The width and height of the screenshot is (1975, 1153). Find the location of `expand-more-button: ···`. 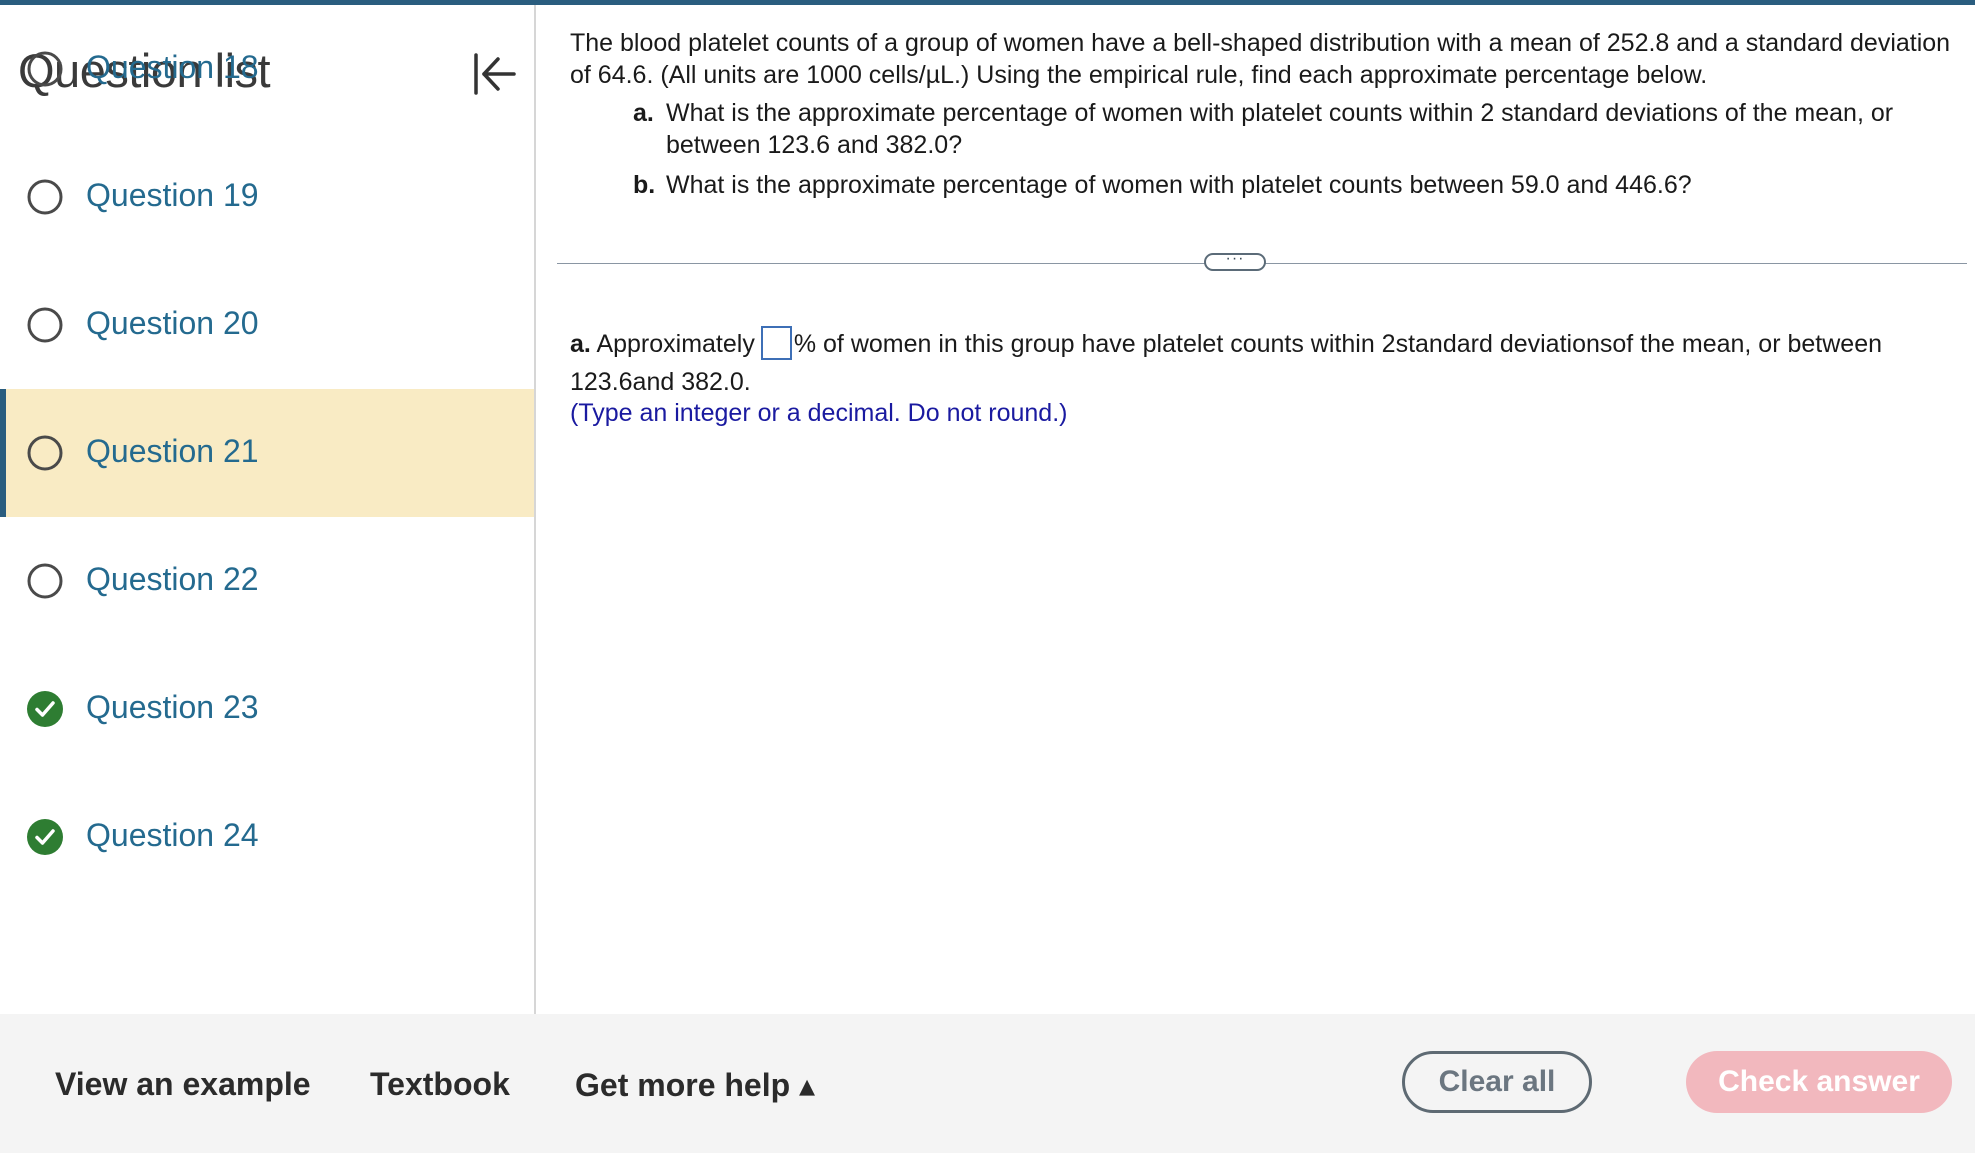

expand-more-button: ··· is located at coordinates (1235, 261).